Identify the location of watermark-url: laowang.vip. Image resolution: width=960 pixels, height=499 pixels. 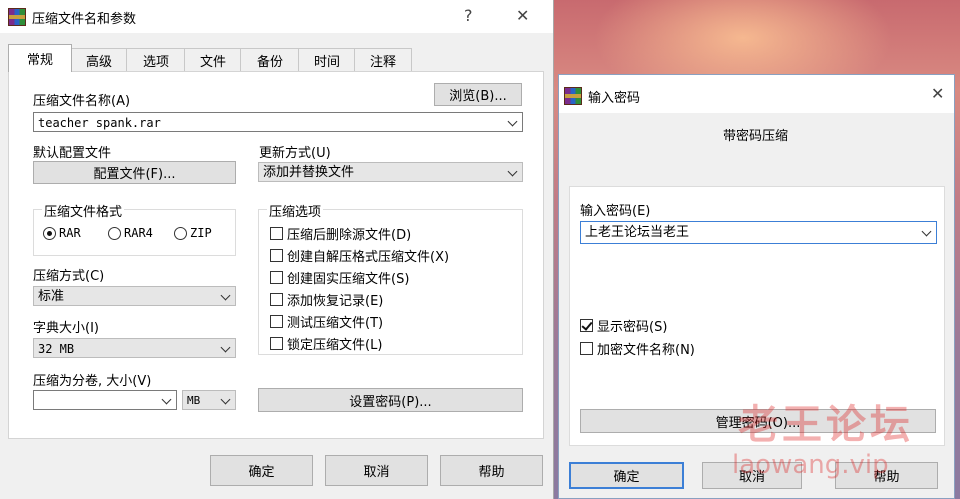
(810, 465).